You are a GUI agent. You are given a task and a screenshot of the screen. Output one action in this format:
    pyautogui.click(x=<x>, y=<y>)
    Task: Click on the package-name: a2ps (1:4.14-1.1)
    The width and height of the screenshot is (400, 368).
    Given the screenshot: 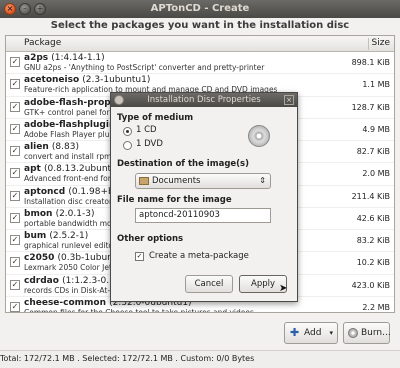 What is the action you would take?
    pyautogui.click(x=64, y=58)
    